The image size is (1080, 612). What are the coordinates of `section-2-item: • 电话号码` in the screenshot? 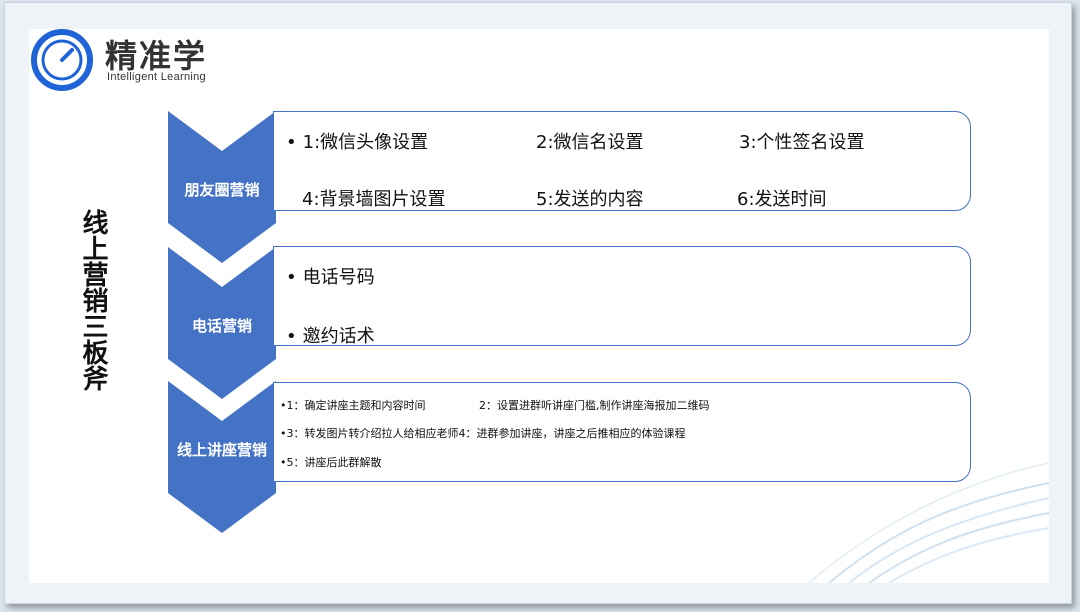 It's located at (330, 277).